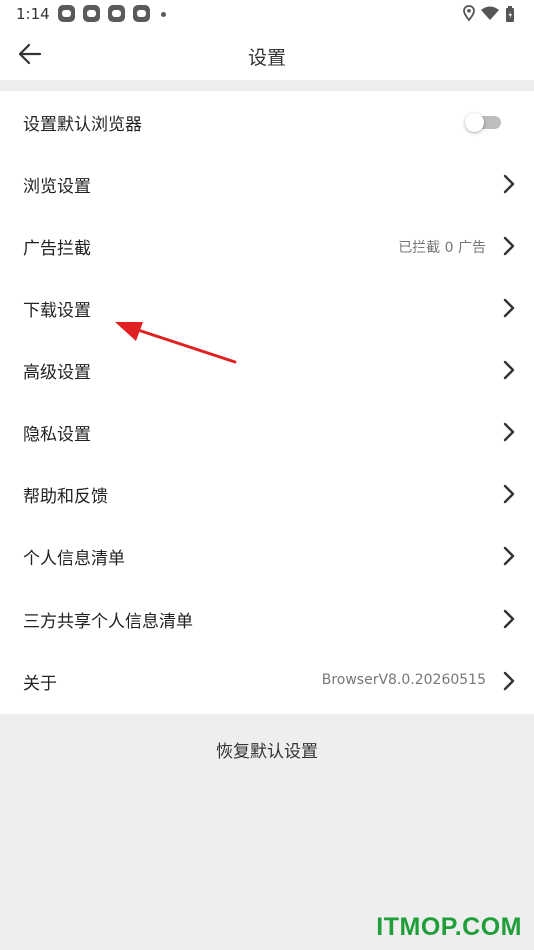 Image resolution: width=534 pixels, height=950 pixels. Describe the element at coordinates (449, 927) in the screenshot. I see `watermark-logo: ITMOP.COM` at that location.